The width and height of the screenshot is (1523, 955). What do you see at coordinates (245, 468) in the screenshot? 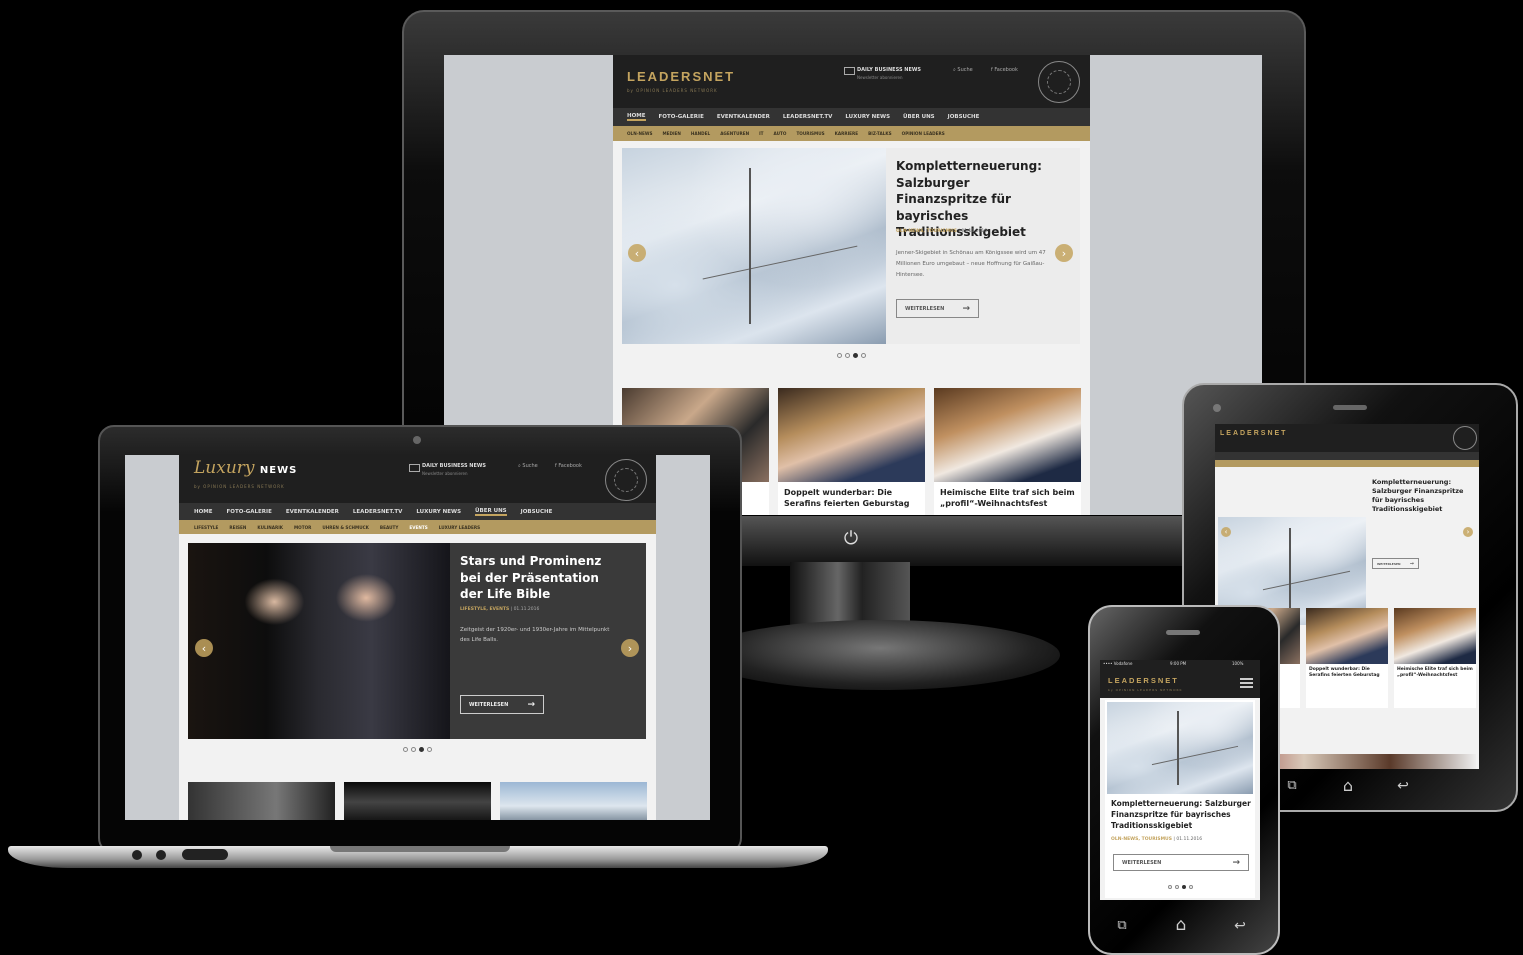
I see `site-logo: Luxury NEWS` at bounding box center [245, 468].